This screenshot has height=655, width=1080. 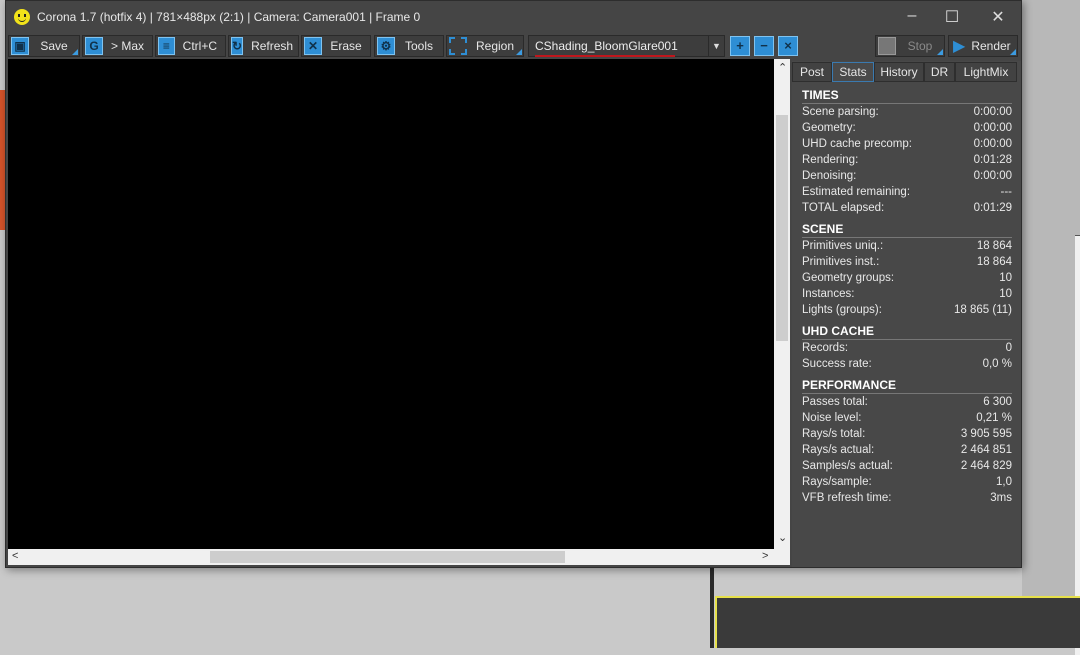 What do you see at coordinates (22, 17) in the screenshot?
I see `corona-smiley-icon` at bounding box center [22, 17].